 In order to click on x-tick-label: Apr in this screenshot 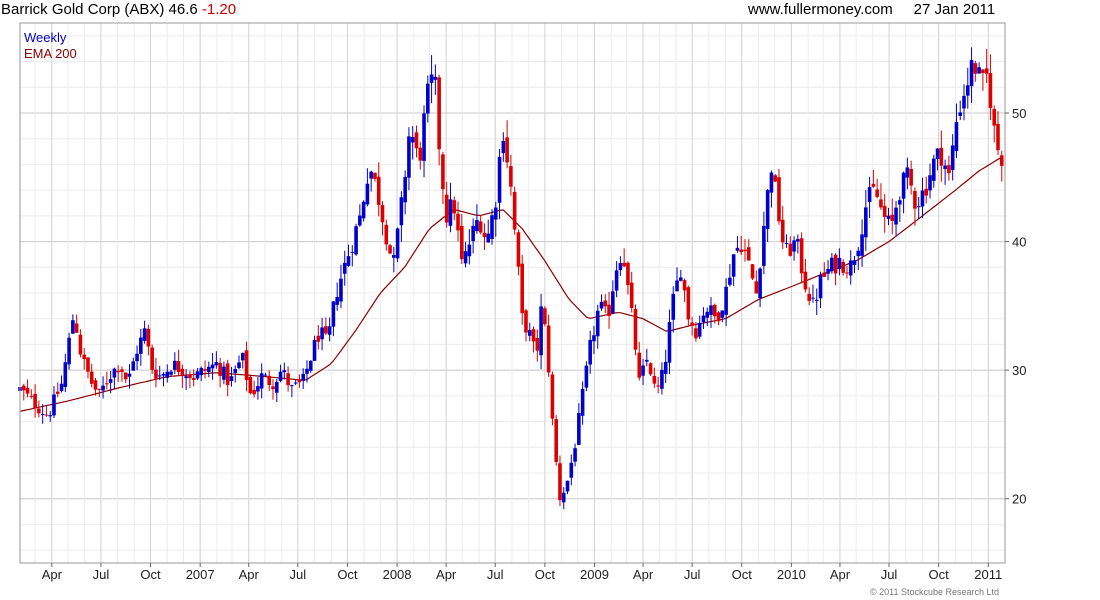, I will do `click(446, 574)`.